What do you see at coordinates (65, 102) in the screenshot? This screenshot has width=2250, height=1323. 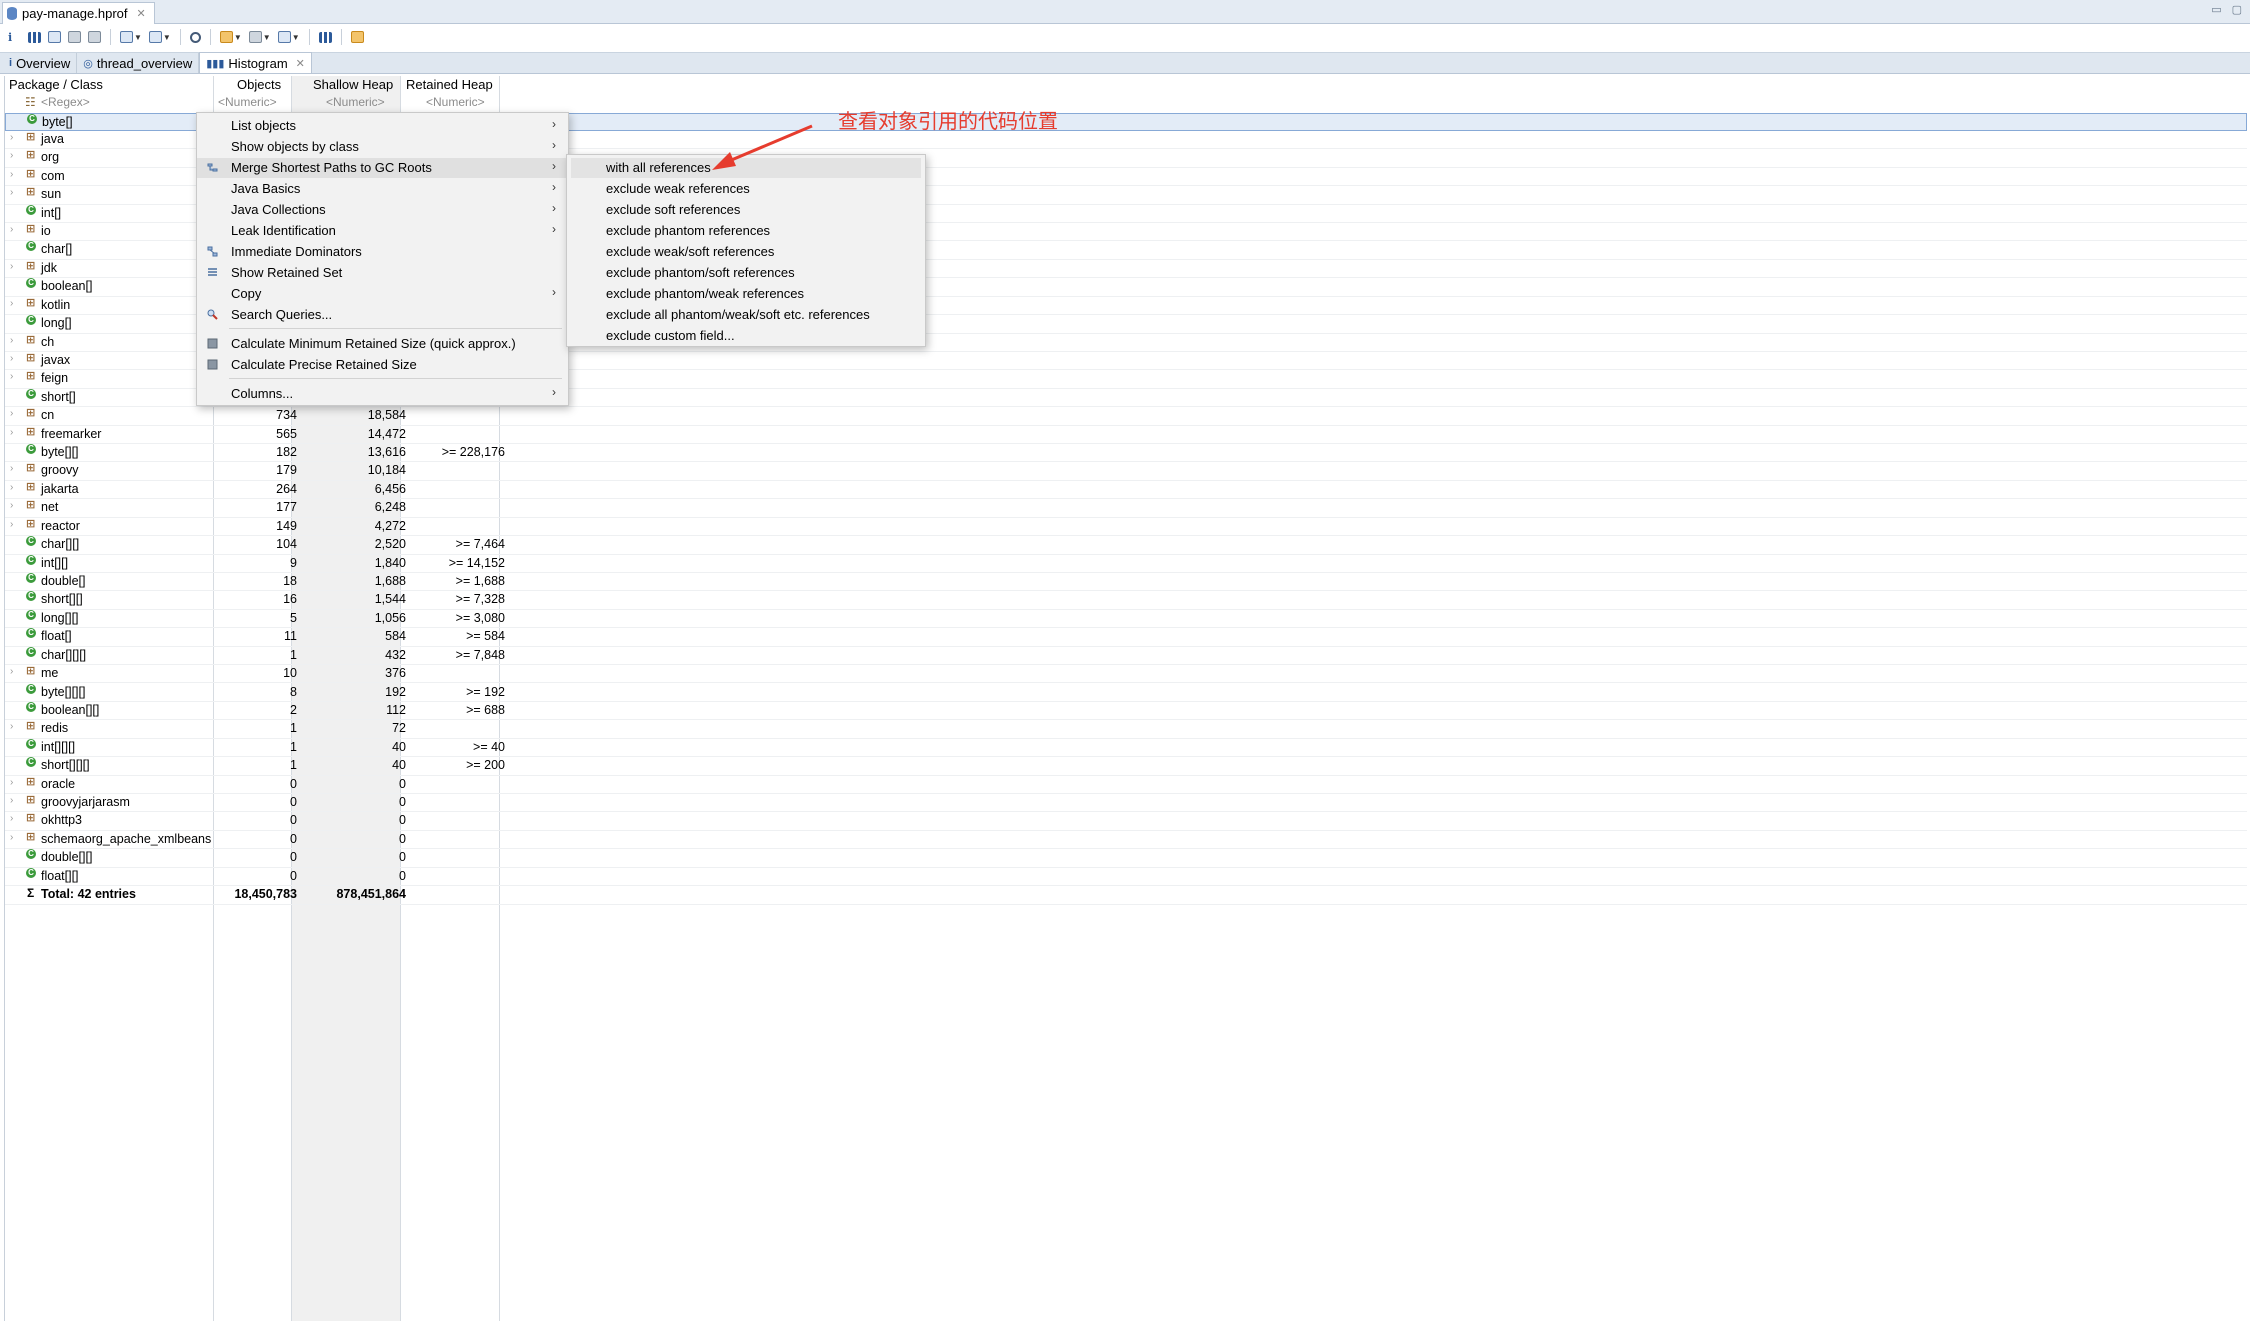 I see `class-filter-input: <Regex>` at bounding box center [65, 102].